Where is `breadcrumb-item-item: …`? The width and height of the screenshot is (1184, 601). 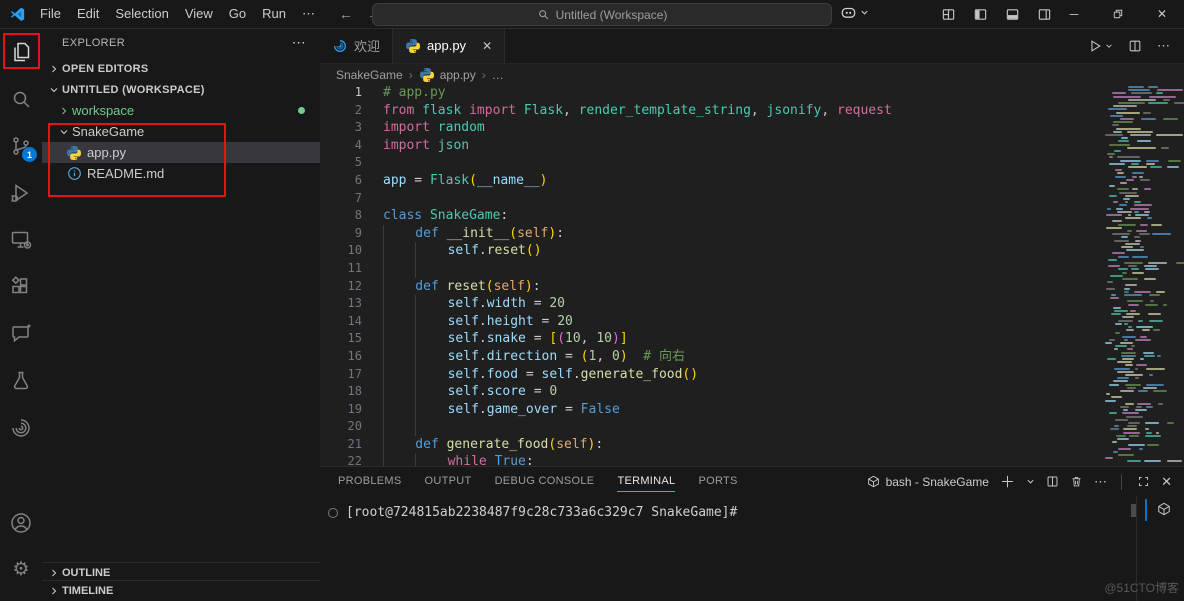
breadcrumb-item-item: … is located at coordinates (498, 75).